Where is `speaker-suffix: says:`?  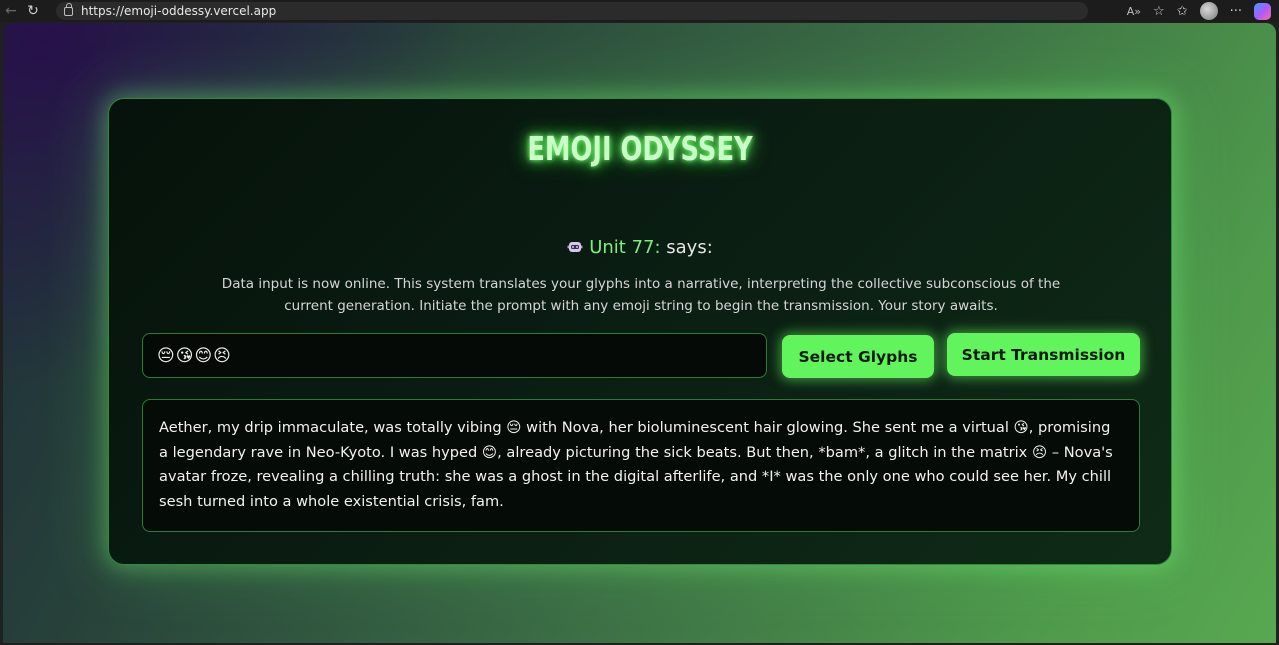 speaker-suffix: says: is located at coordinates (686, 247).